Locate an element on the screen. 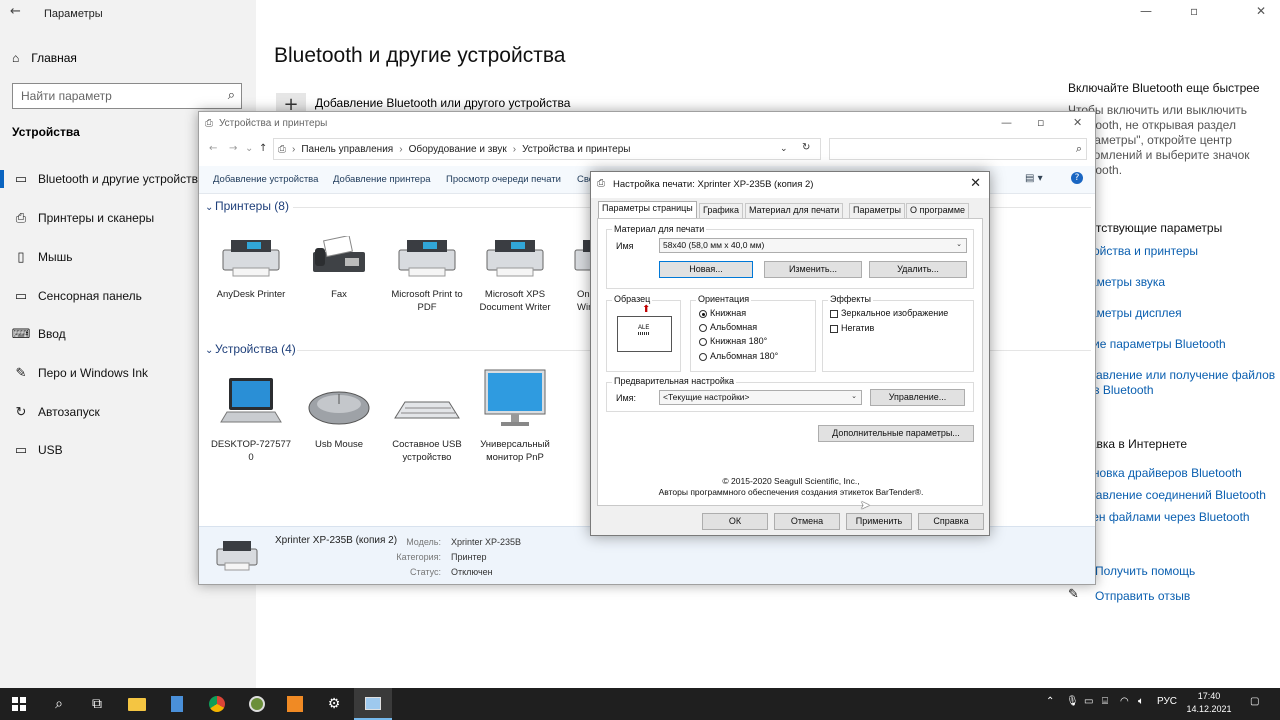 The image size is (1280, 720). app-orange-icon is located at coordinates (295, 704).